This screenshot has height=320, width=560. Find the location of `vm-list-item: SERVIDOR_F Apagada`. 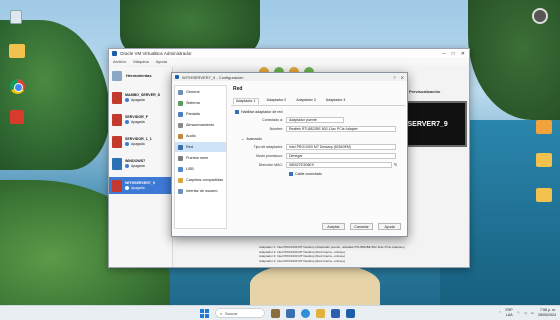

vm-list-item: SERVIDOR_F Apagada is located at coordinates (140, 119).